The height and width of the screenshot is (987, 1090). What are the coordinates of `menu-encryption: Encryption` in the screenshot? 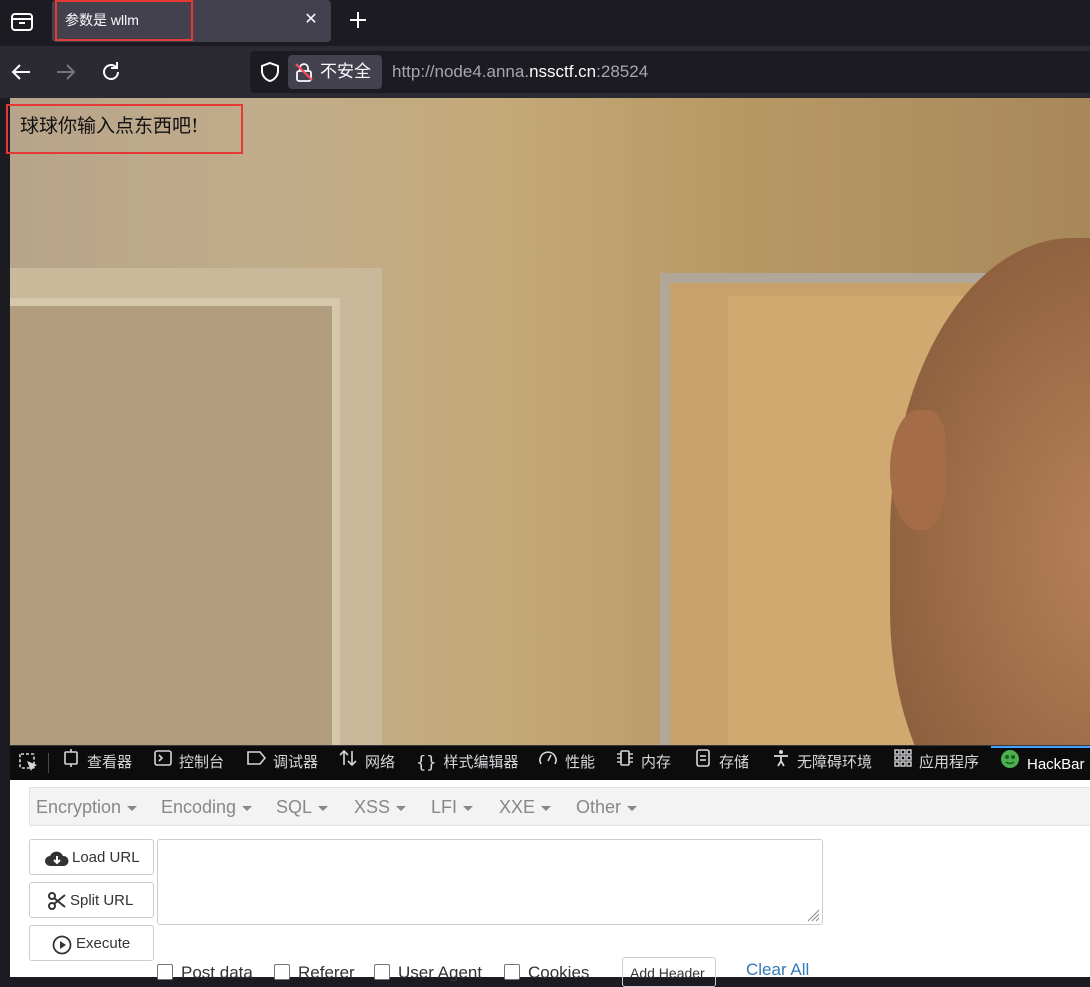 It's located at (87, 807).